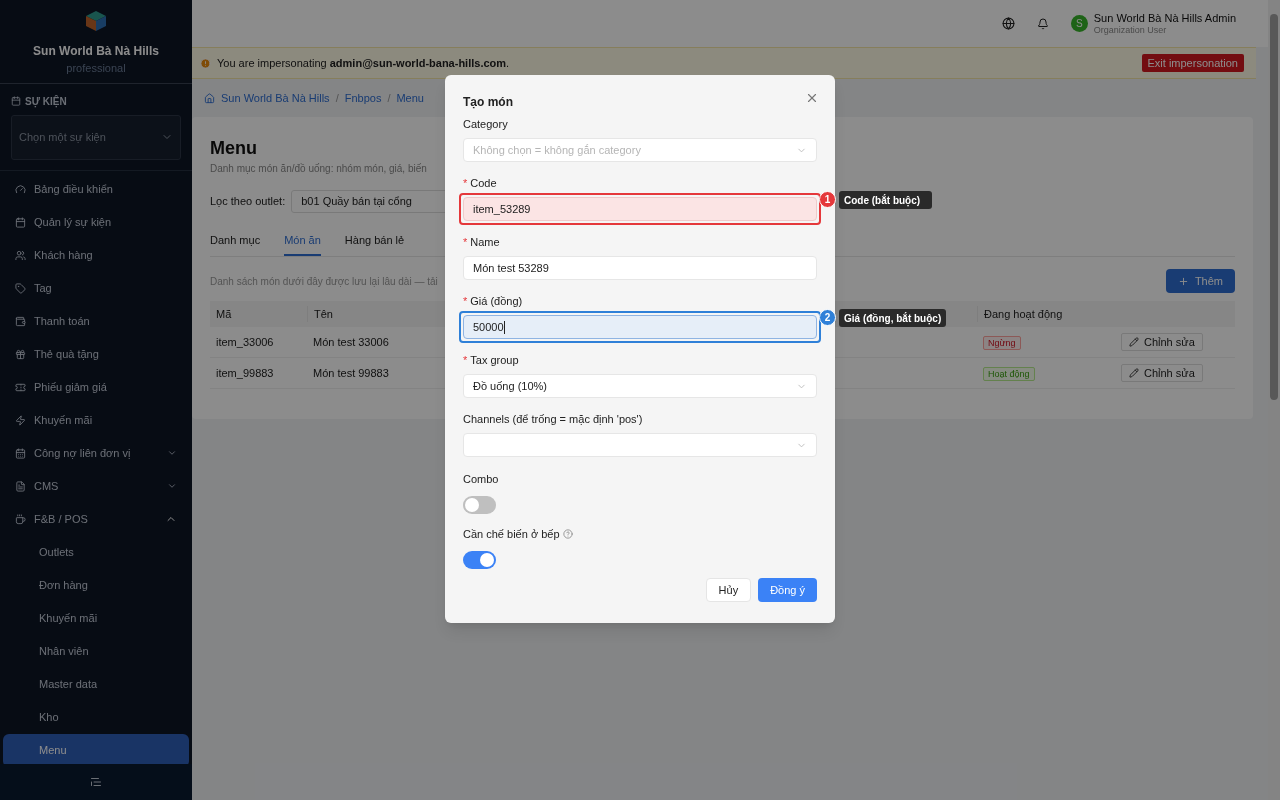  Describe the element at coordinates (20, 486) in the screenshot. I see `document-icon` at that location.